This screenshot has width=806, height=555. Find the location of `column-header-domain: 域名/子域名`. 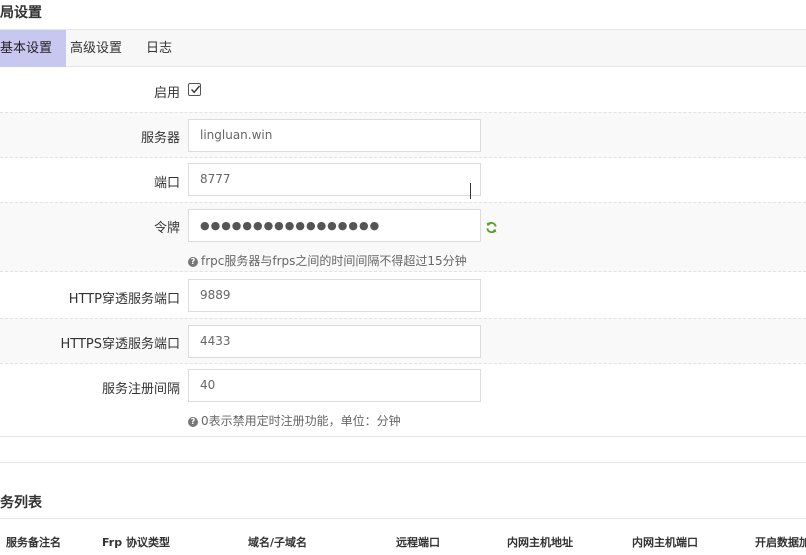

column-header-domain: 域名/子域名 is located at coordinates (278, 542).